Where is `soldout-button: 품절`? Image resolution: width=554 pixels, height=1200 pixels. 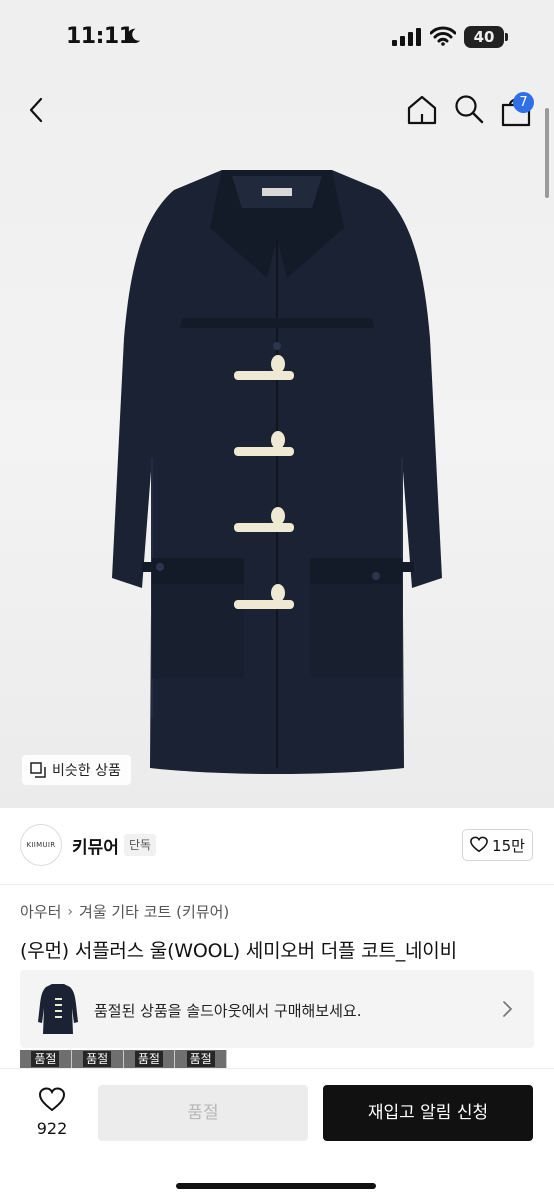 soldout-button: 품절 is located at coordinates (203, 1113).